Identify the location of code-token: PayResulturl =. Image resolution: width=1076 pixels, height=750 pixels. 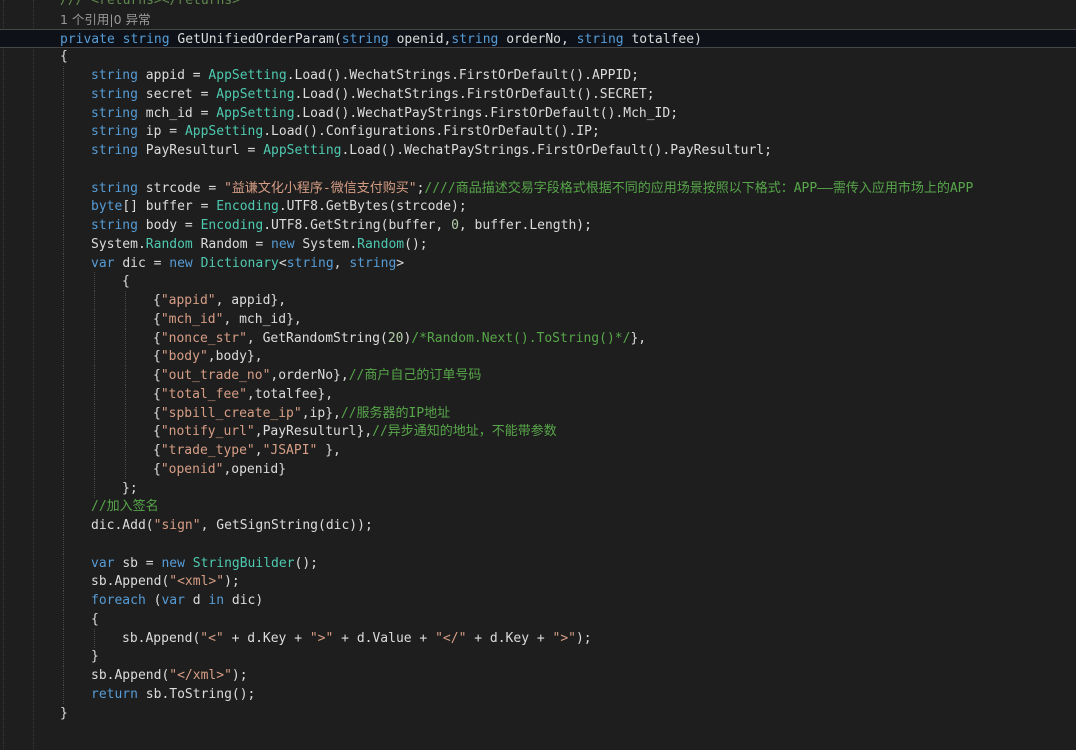
(204, 150).